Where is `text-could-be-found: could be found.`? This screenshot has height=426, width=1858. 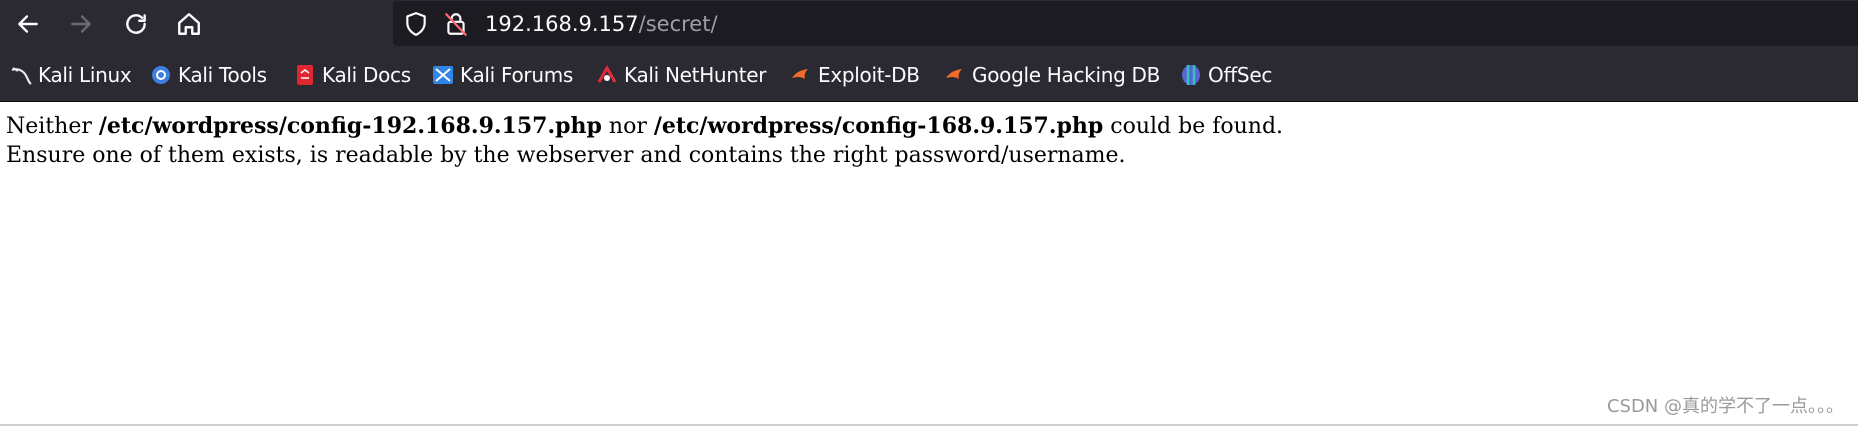 text-could-be-found: could be found. is located at coordinates (1193, 126).